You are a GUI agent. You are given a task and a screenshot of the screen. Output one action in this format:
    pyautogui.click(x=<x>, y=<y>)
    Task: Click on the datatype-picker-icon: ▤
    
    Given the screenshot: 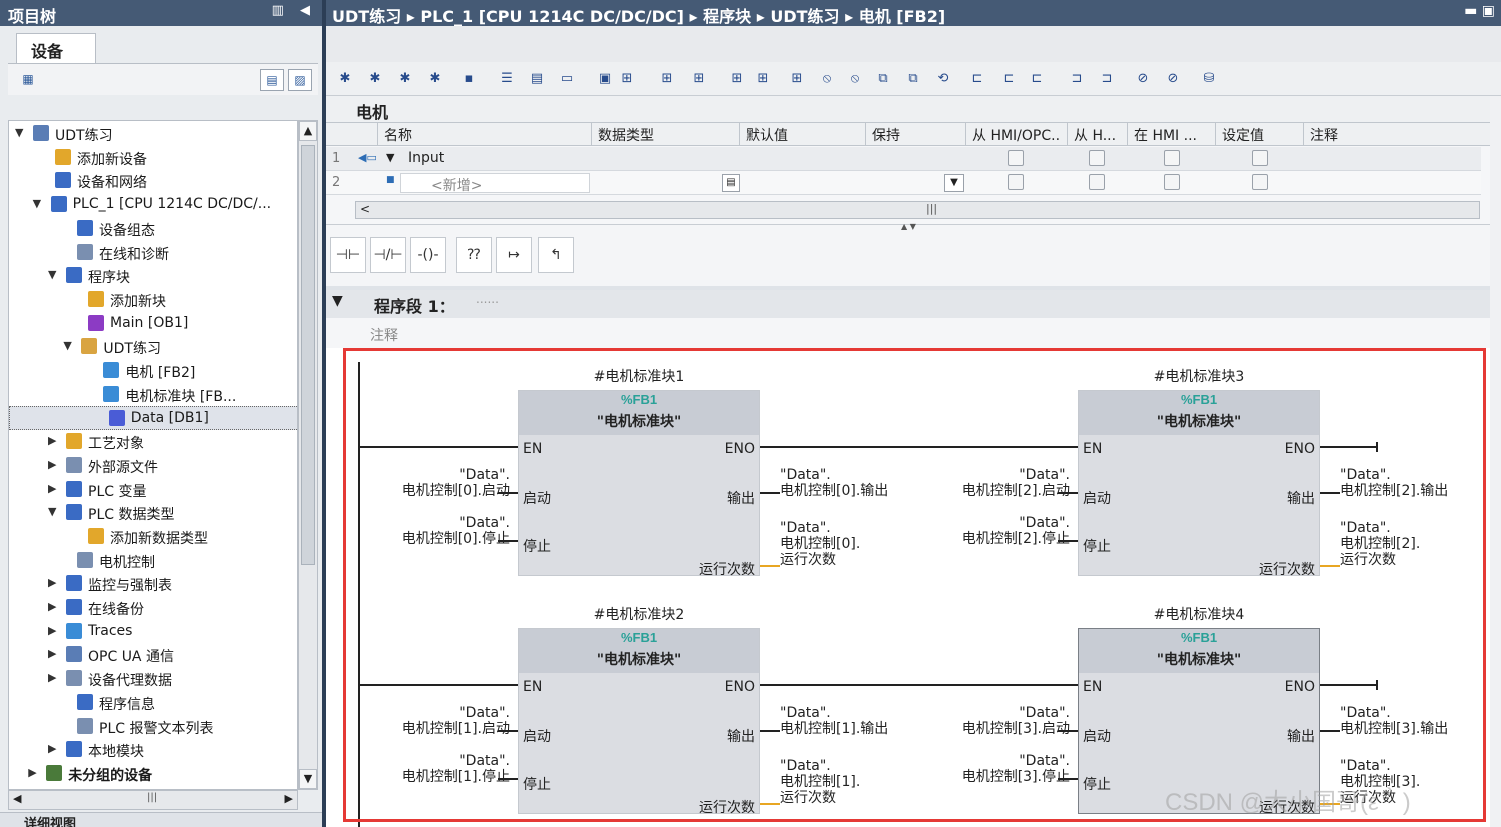 What is the action you would take?
    pyautogui.click(x=731, y=183)
    